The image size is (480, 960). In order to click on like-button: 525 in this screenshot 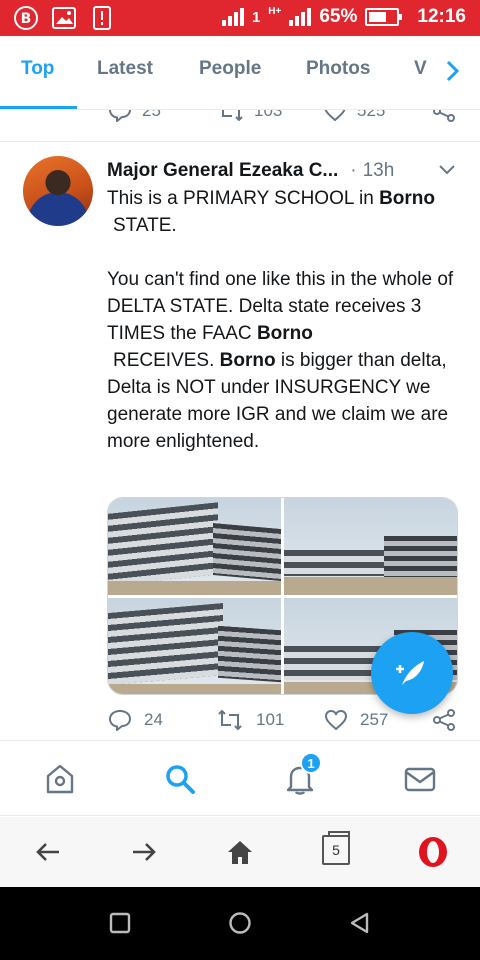, I will do `click(354, 116)`.